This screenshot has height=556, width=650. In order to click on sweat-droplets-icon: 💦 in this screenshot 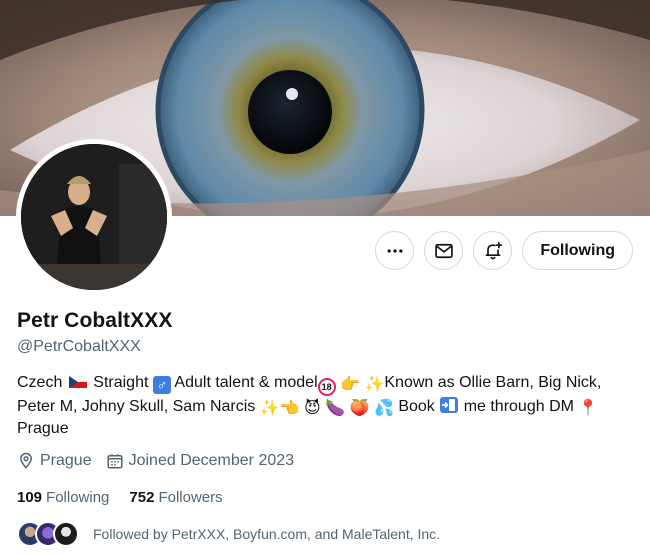, I will do `click(383, 408)`.